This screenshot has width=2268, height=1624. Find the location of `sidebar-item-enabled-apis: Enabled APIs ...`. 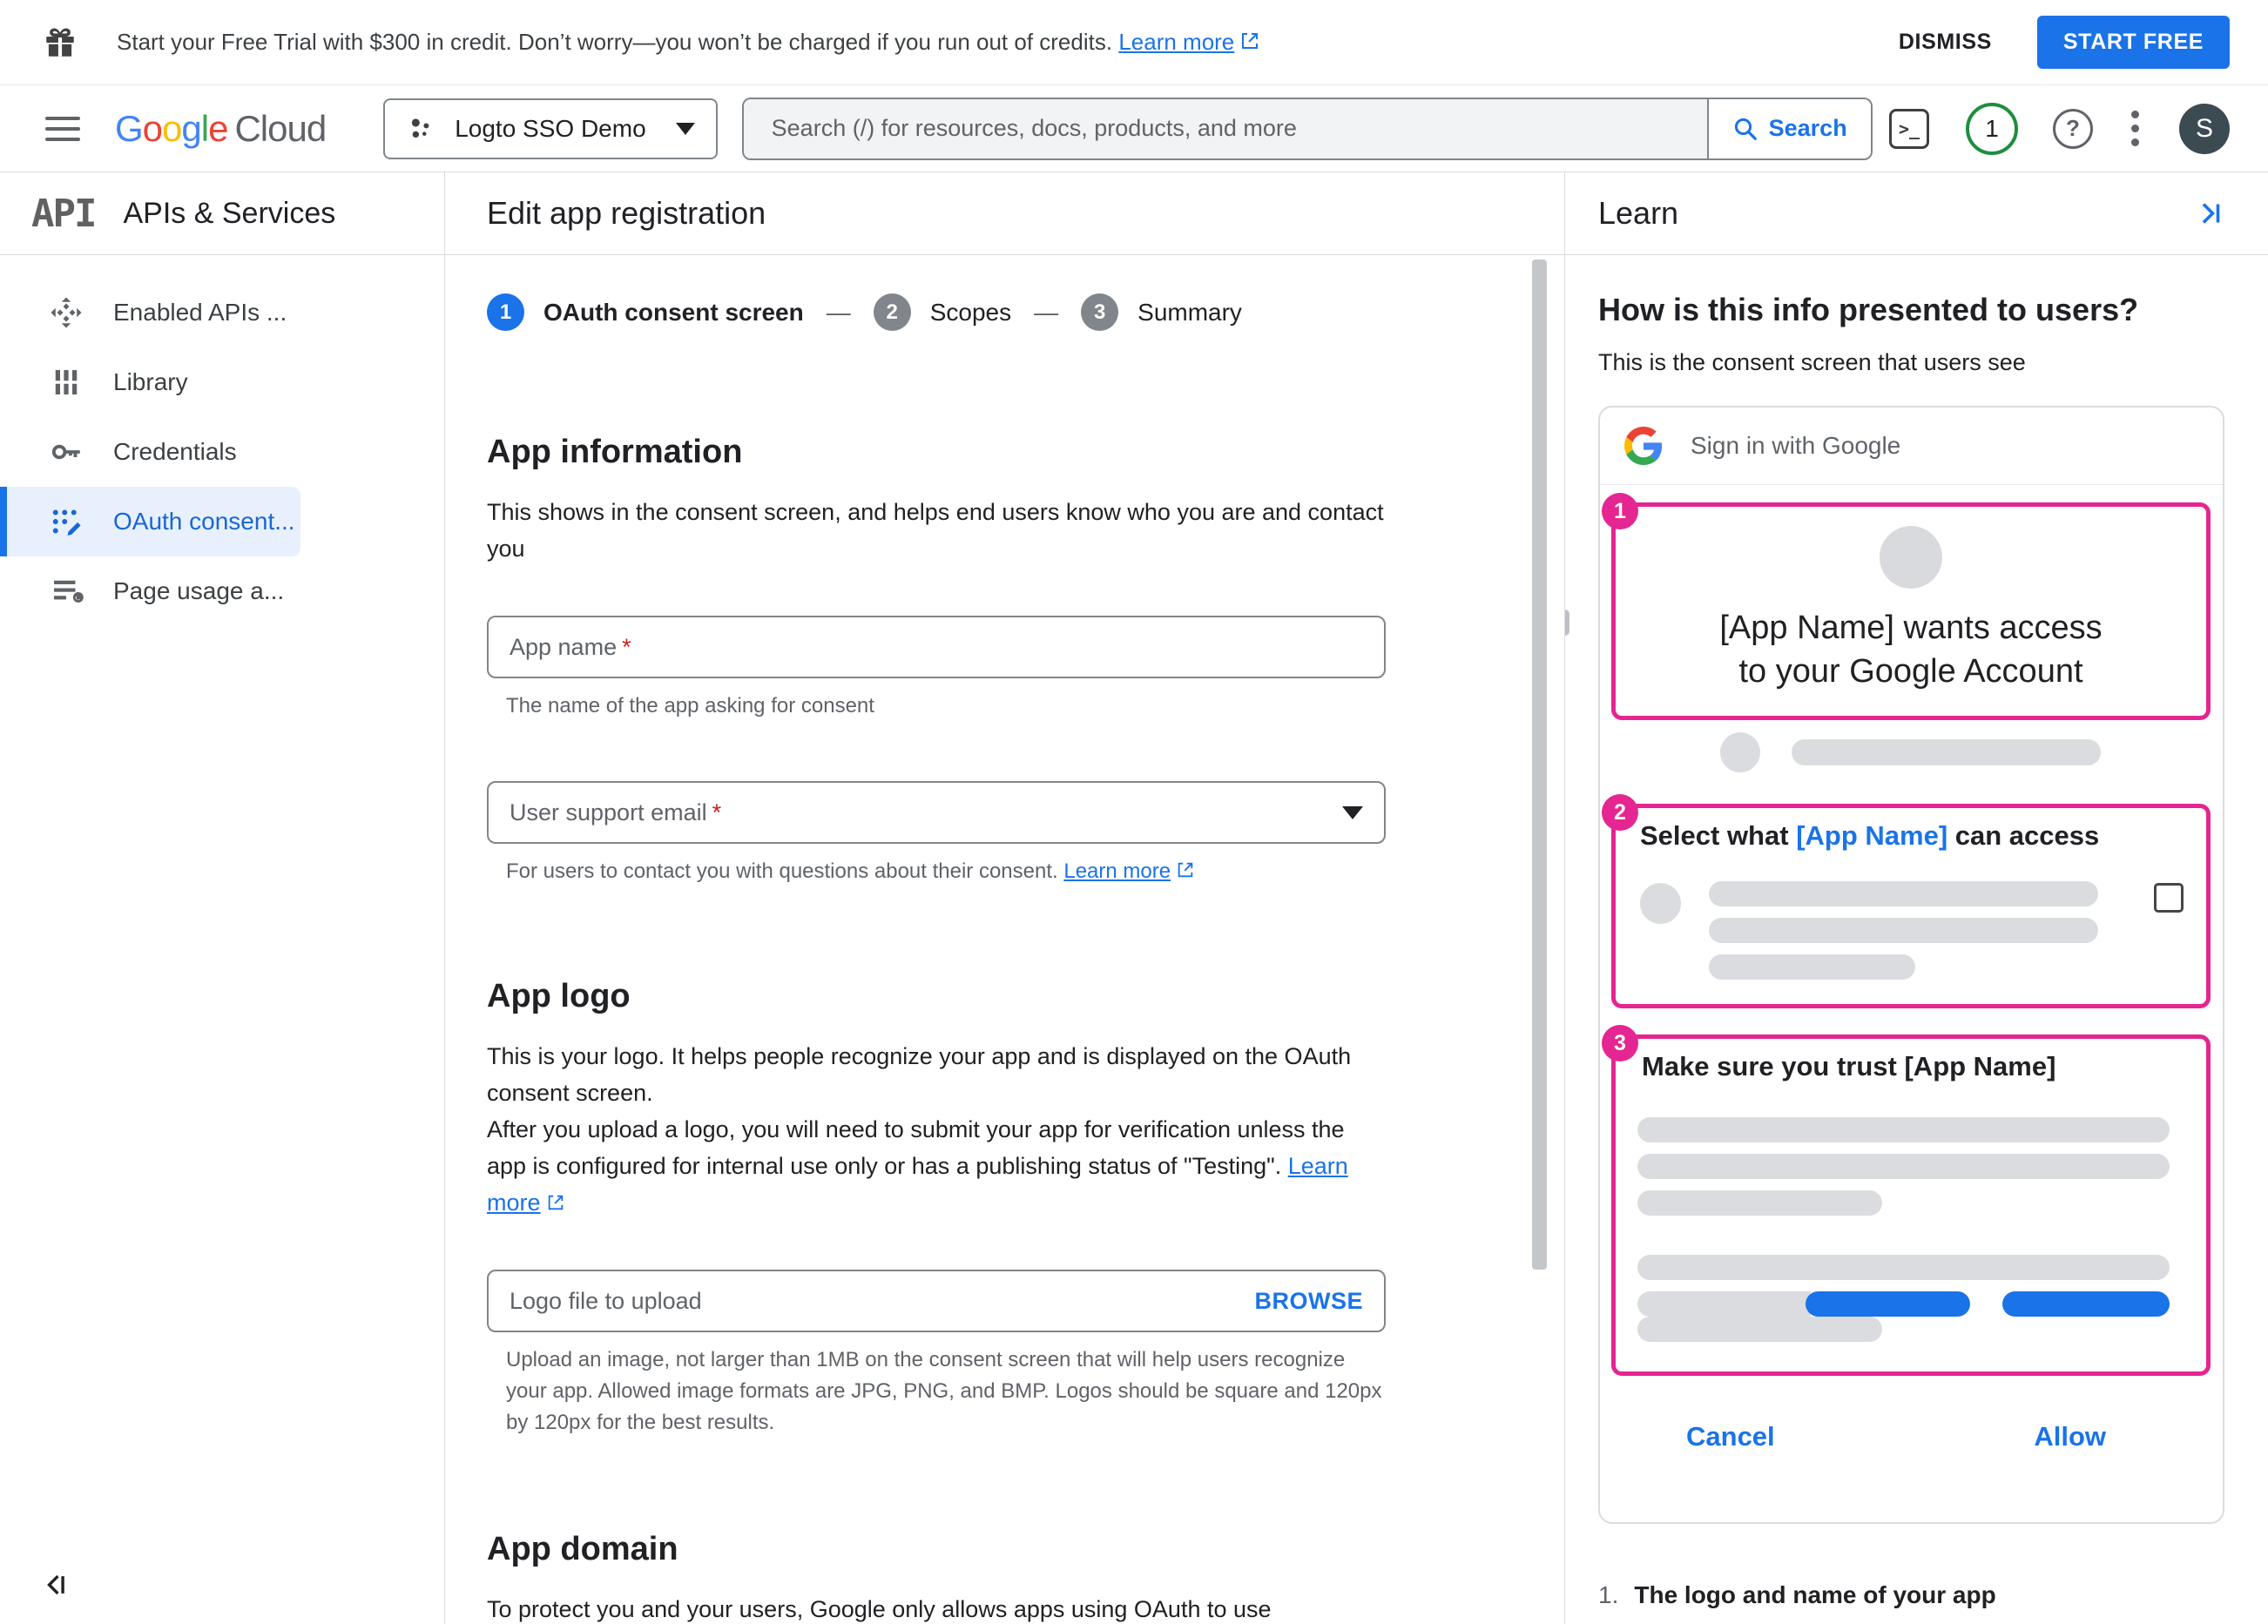

sidebar-item-enabled-apis: Enabled APIs ... is located at coordinates (222, 313).